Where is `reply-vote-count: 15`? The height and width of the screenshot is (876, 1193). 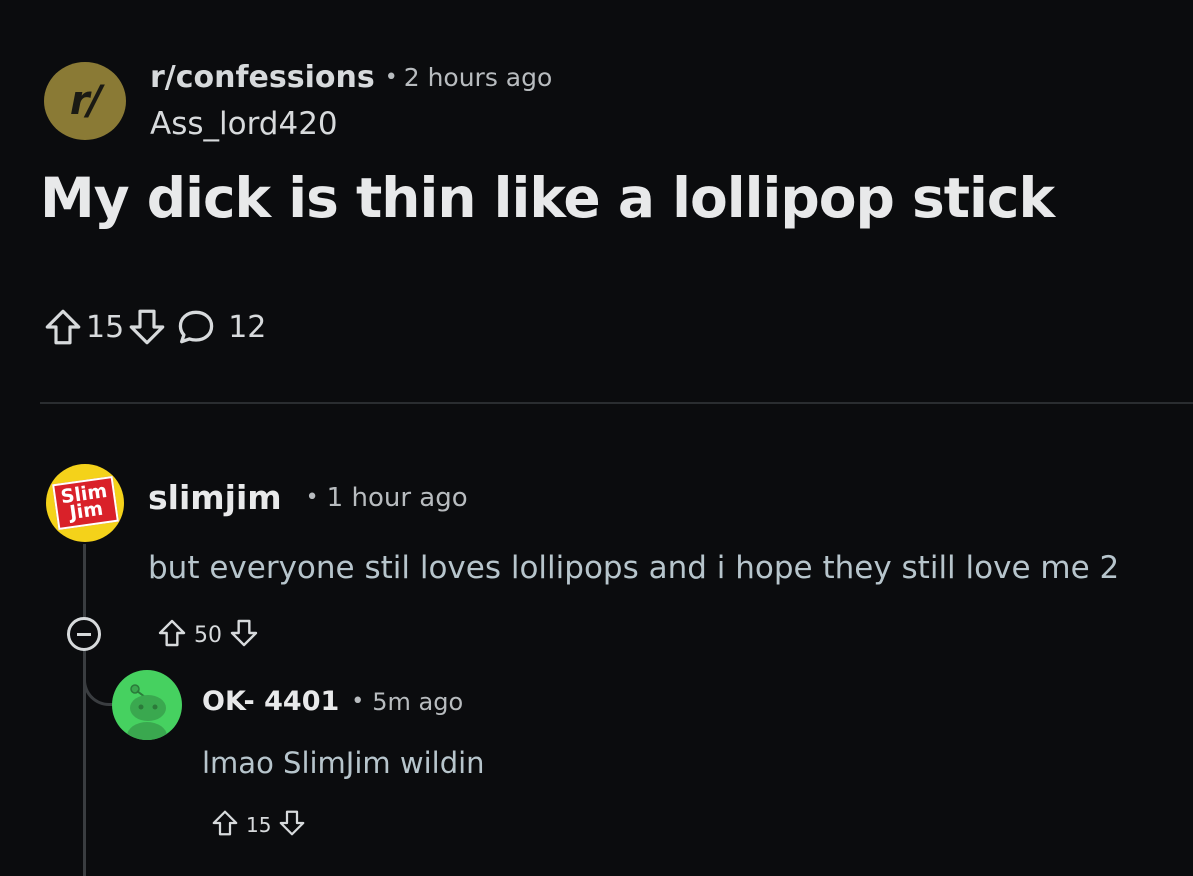 reply-vote-count: 15 is located at coordinates (259, 825).